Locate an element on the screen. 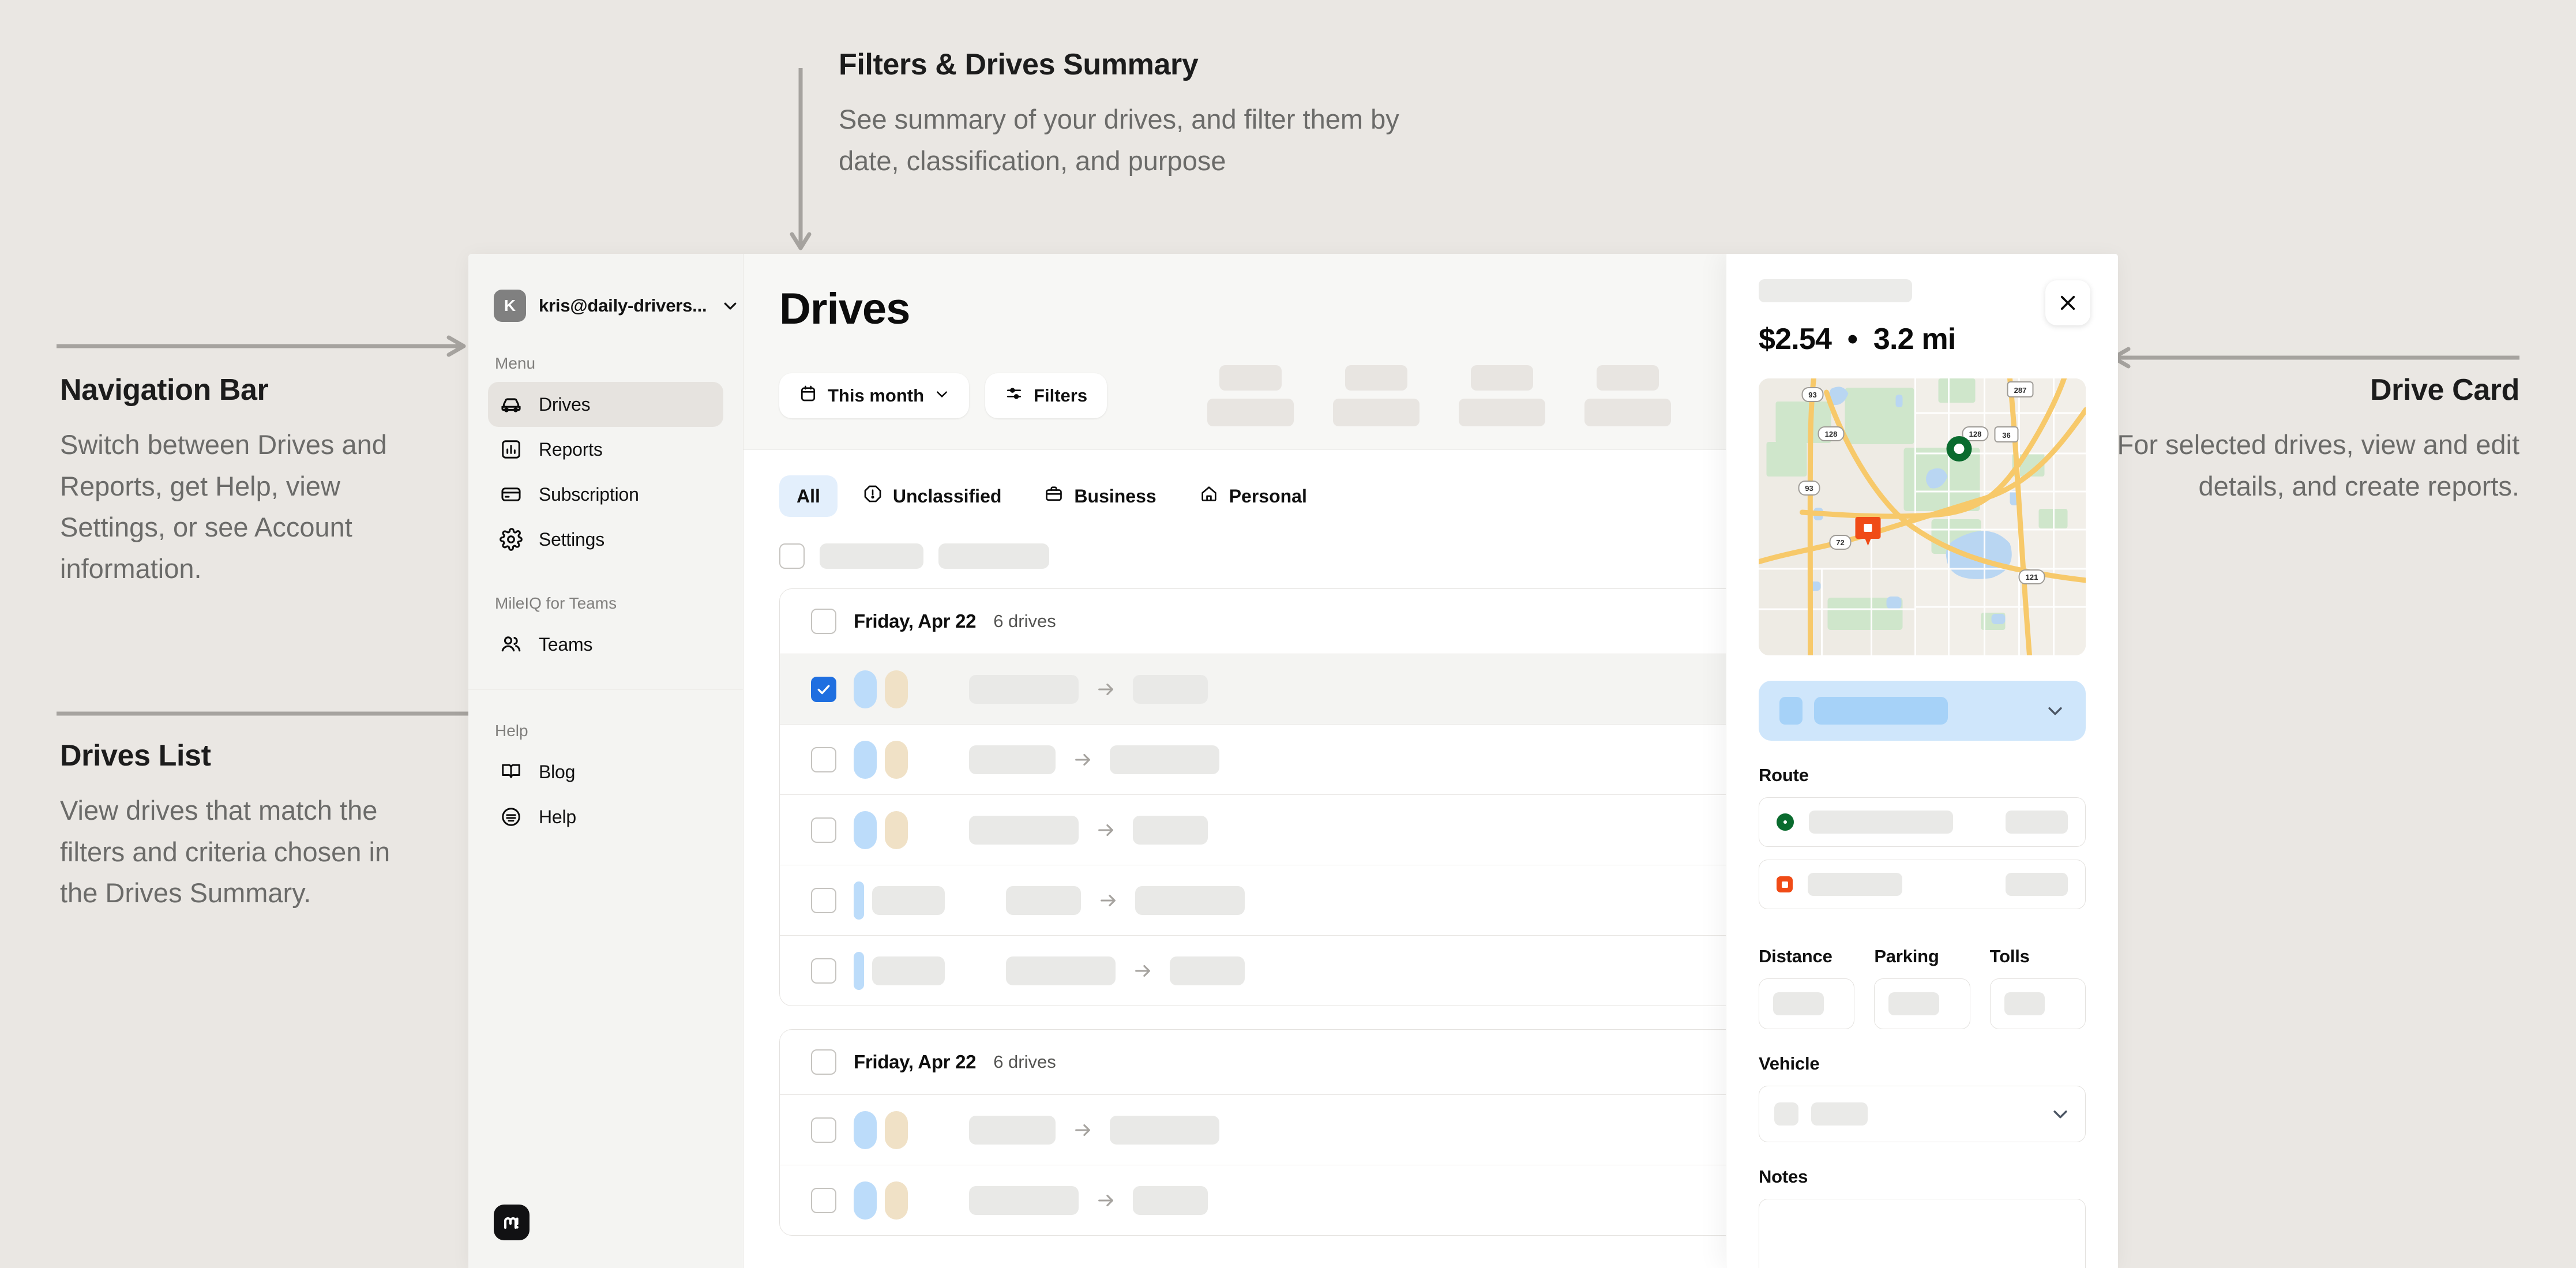 This screenshot has height=1268, width=2576. annotation-title: Drive Card is located at coordinates (2445, 390).